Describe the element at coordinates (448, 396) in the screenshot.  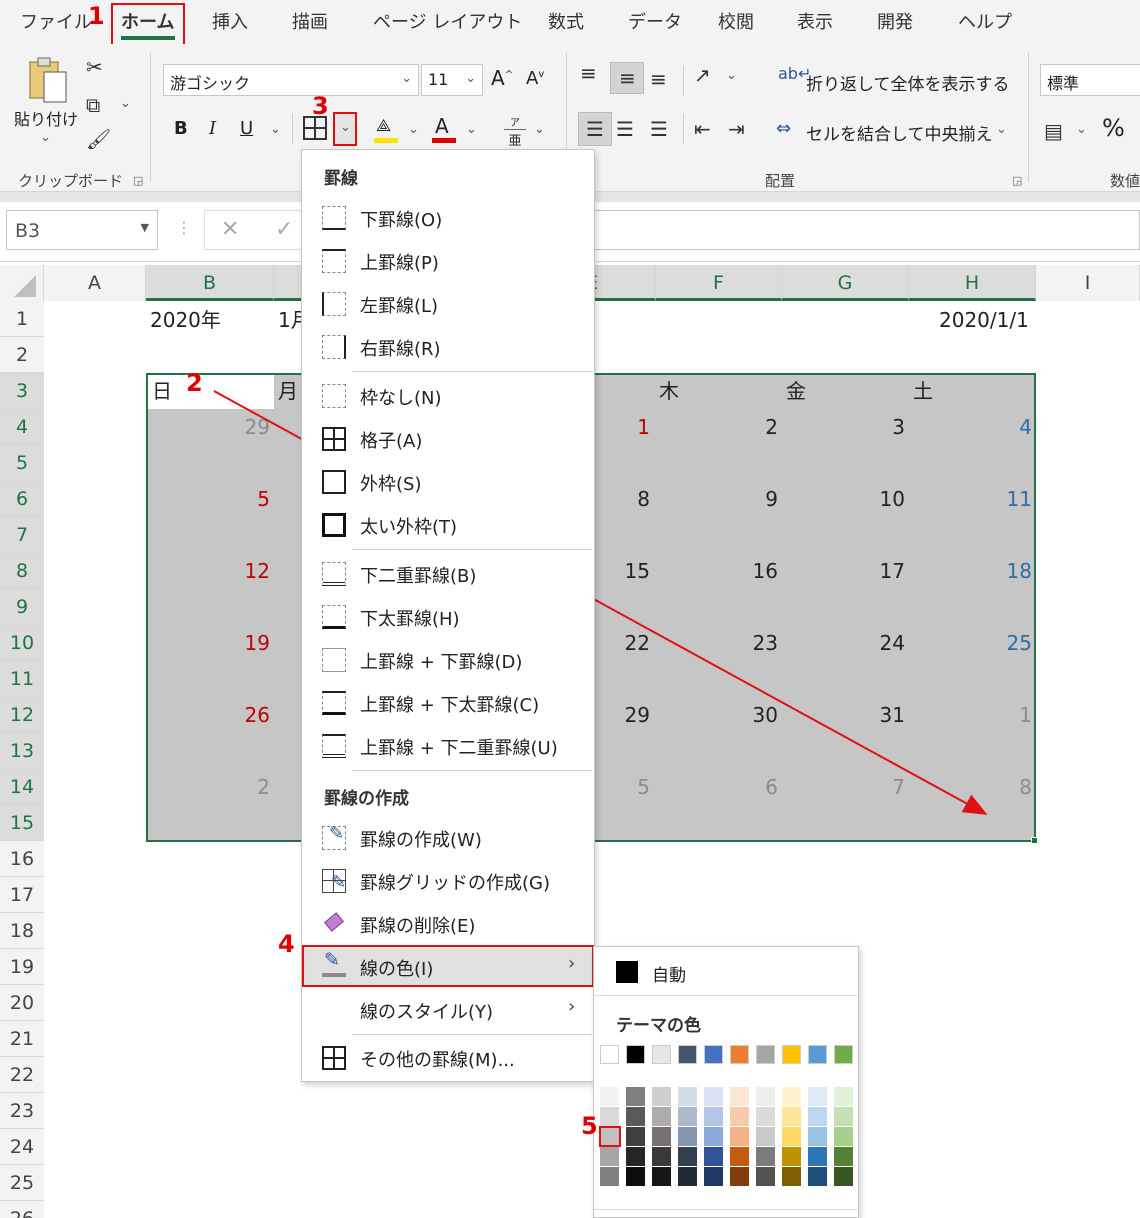
I see `menu-item-no-border: 枠なし(N)` at that location.